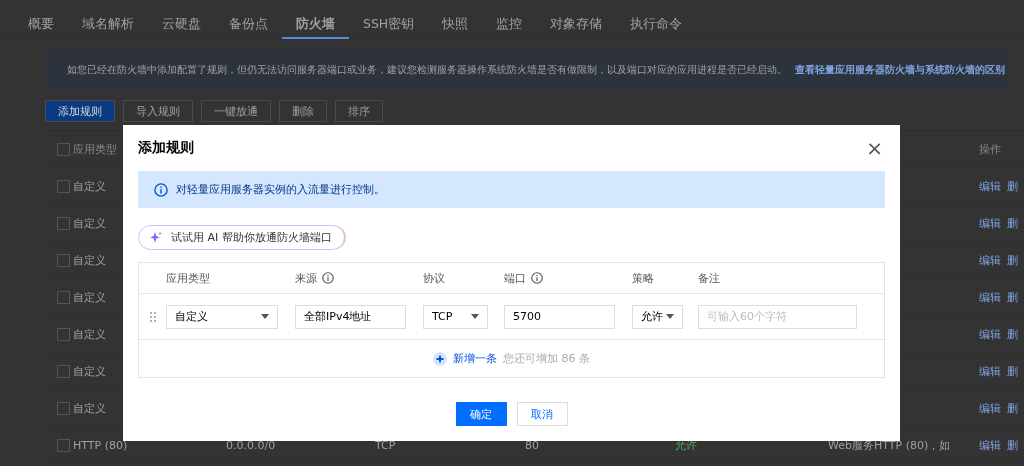 The height and width of the screenshot is (466, 1024). What do you see at coordinates (222, 316) in the screenshot?
I see `select-field: 自定义` at bounding box center [222, 316].